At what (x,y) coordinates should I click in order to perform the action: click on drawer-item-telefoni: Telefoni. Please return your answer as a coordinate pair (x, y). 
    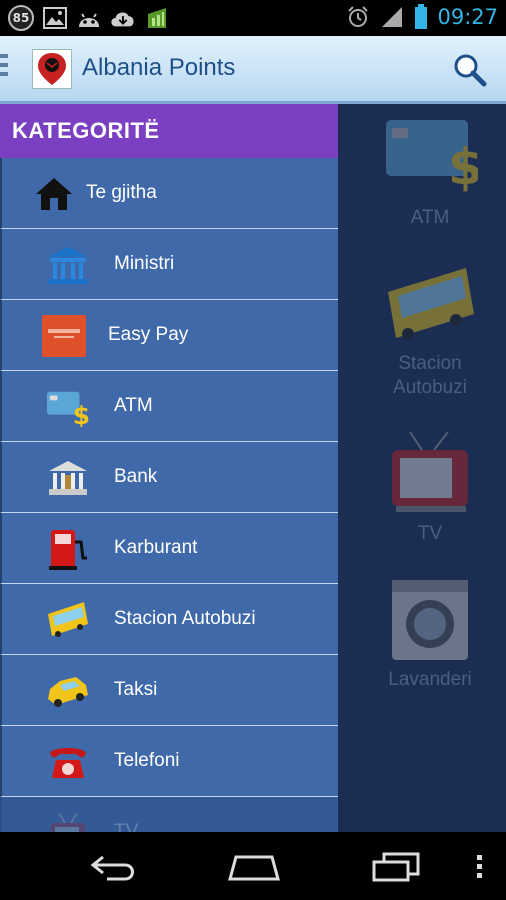
    Looking at the image, I should click on (169, 761).